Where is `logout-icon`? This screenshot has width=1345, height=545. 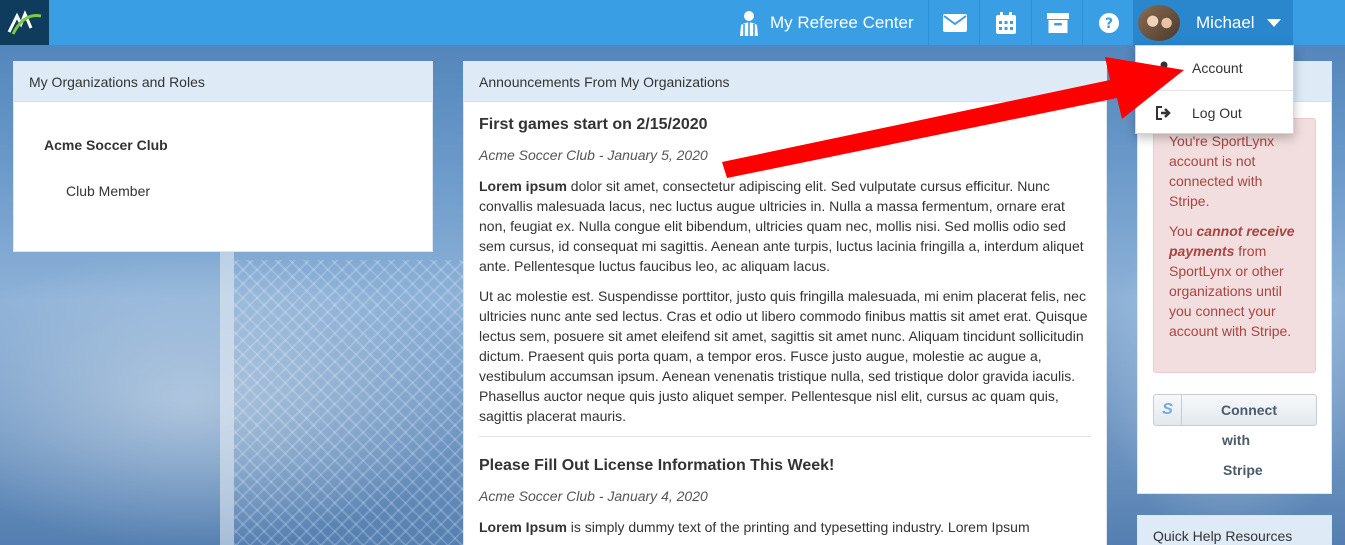 logout-icon is located at coordinates (1164, 112).